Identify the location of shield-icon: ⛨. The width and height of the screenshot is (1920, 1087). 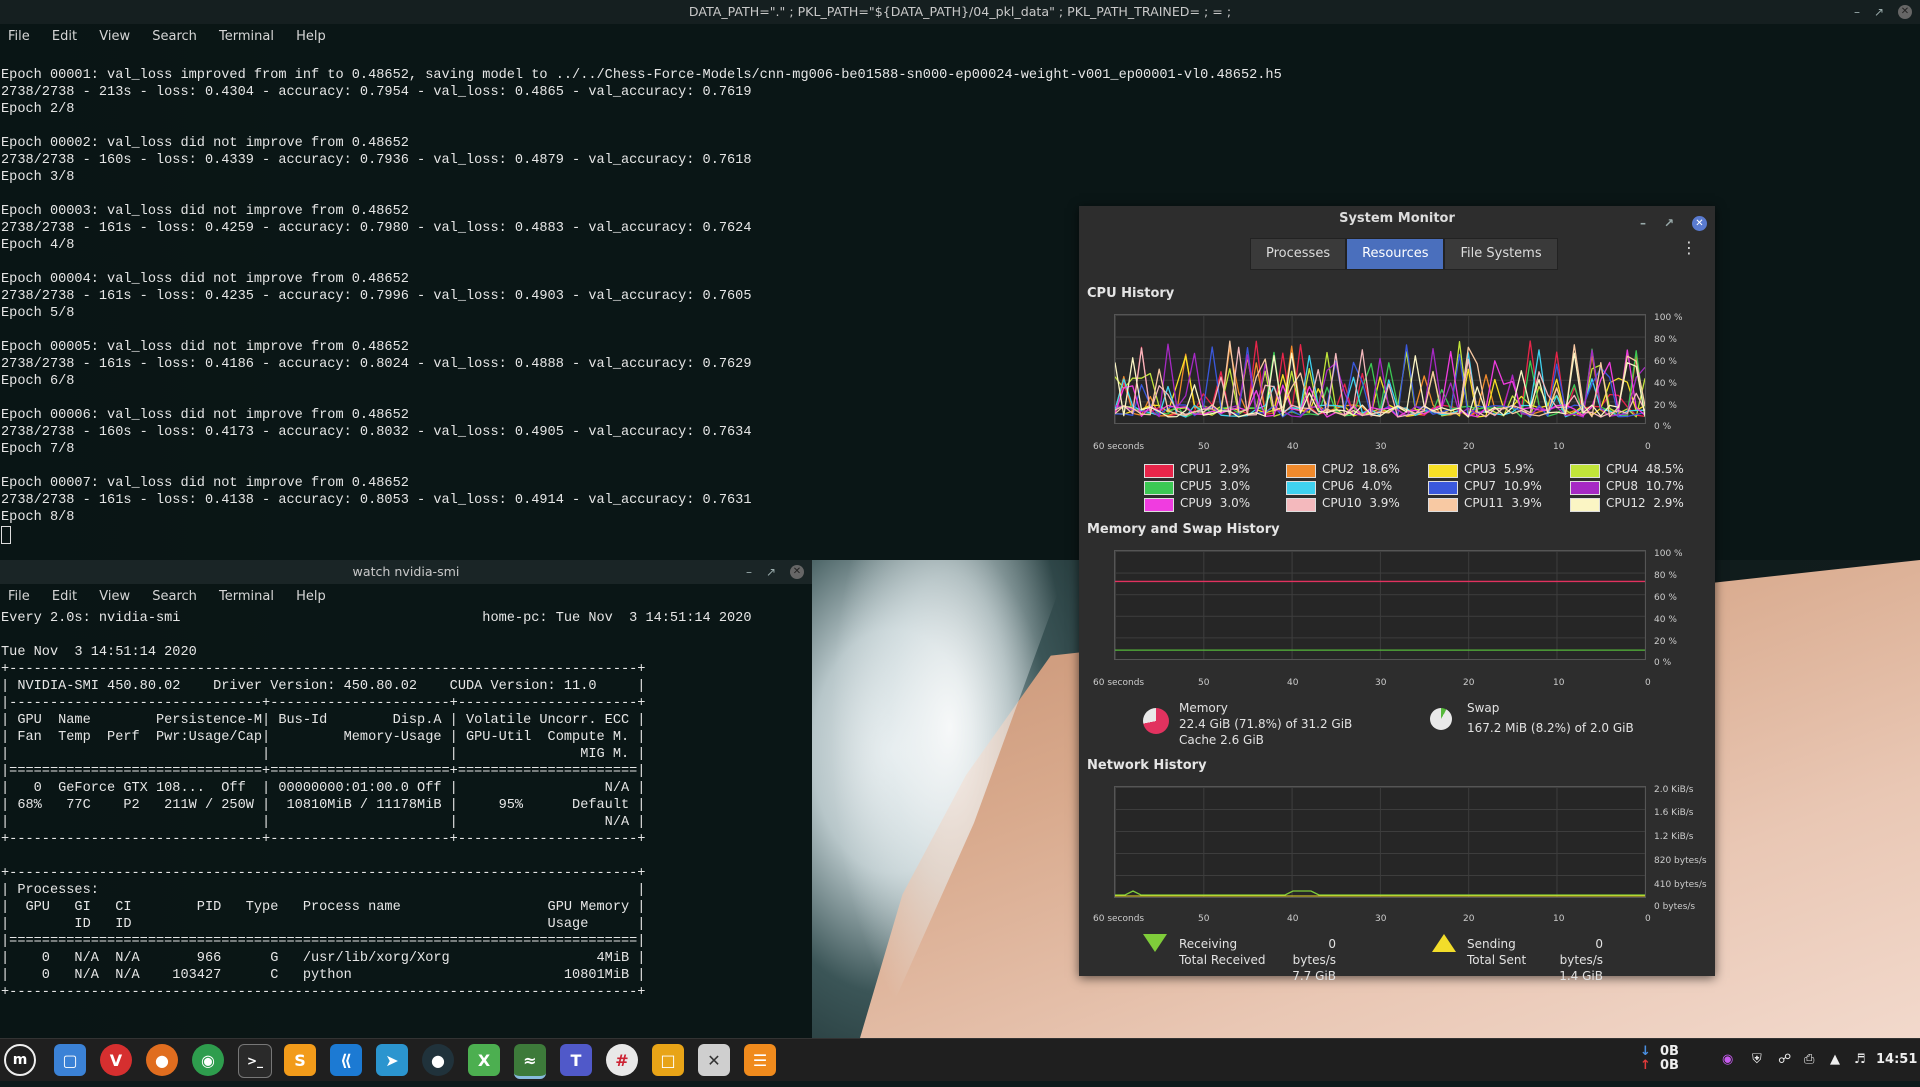
(1757, 1060).